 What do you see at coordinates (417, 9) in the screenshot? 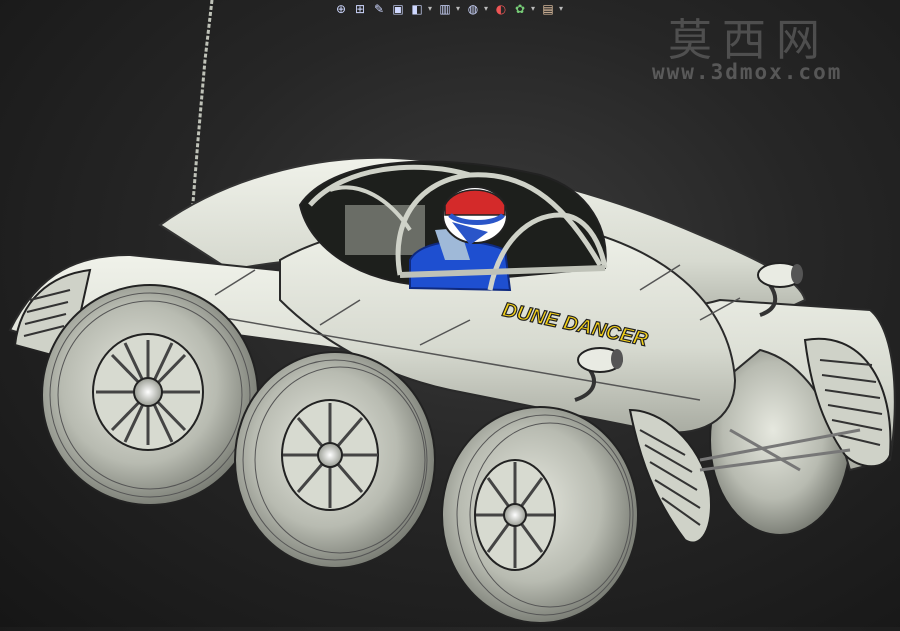
I see `section-view-icon: ◧` at bounding box center [417, 9].